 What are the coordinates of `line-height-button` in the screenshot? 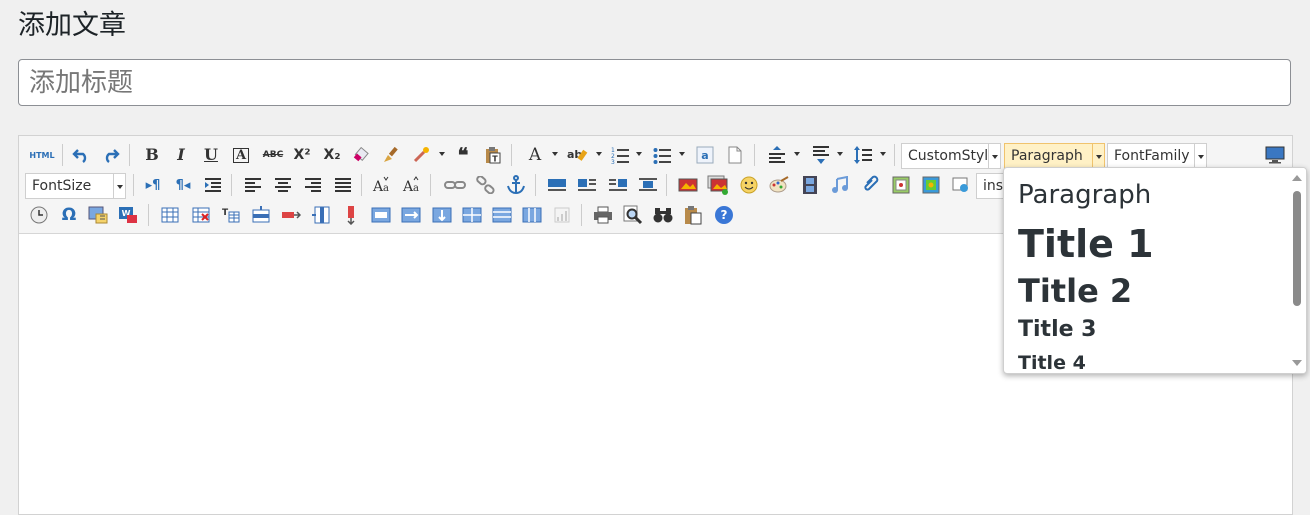 It's located at (863, 155).